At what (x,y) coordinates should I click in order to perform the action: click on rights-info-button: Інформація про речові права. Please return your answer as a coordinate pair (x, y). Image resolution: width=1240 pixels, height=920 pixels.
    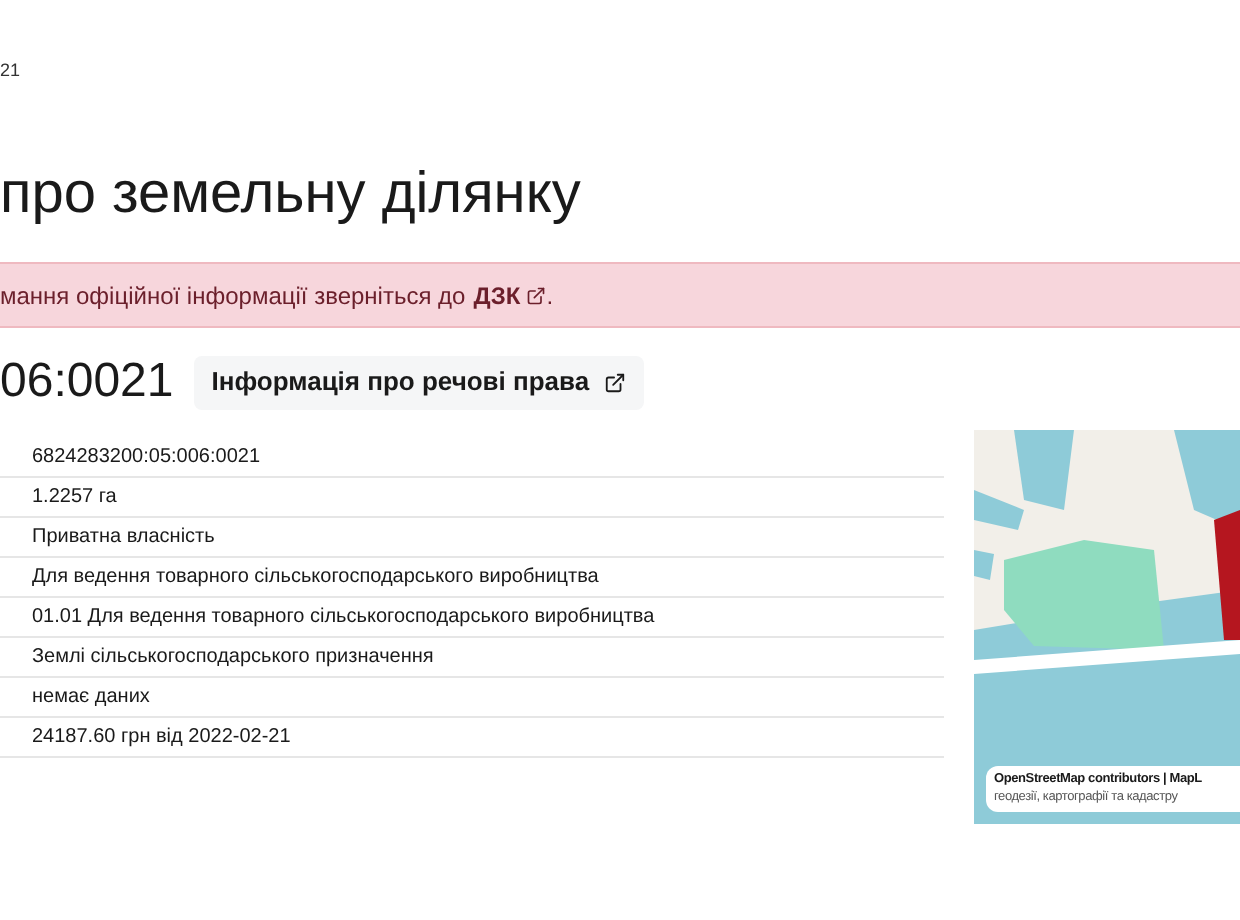
    Looking at the image, I should click on (418, 382).